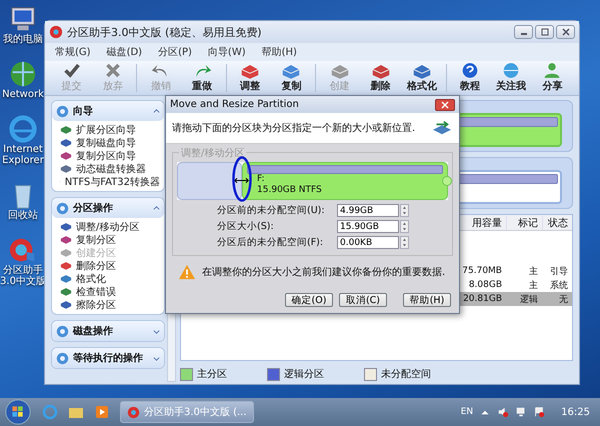  Describe the element at coordinates (442, 128) in the screenshot. I see `resize-drive-icon` at that location.